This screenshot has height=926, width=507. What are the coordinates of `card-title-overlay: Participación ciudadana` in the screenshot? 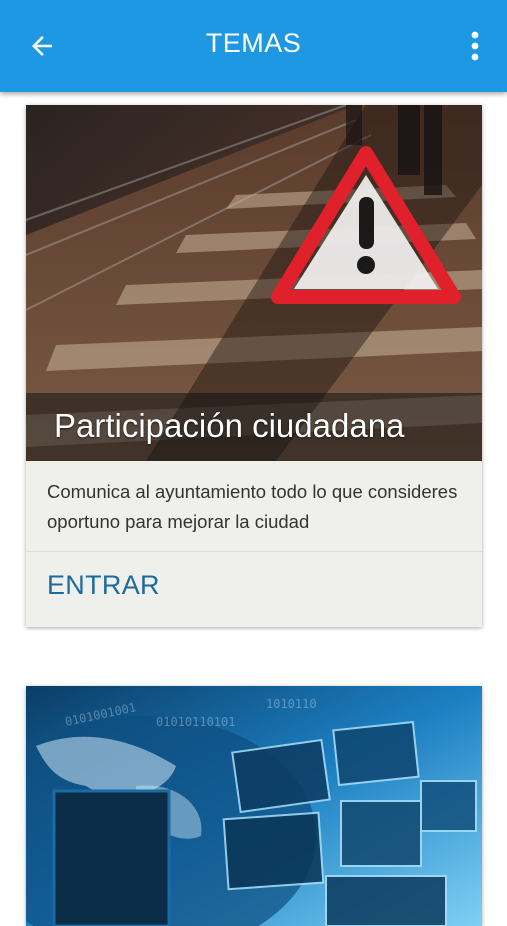 It's located at (254, 427).